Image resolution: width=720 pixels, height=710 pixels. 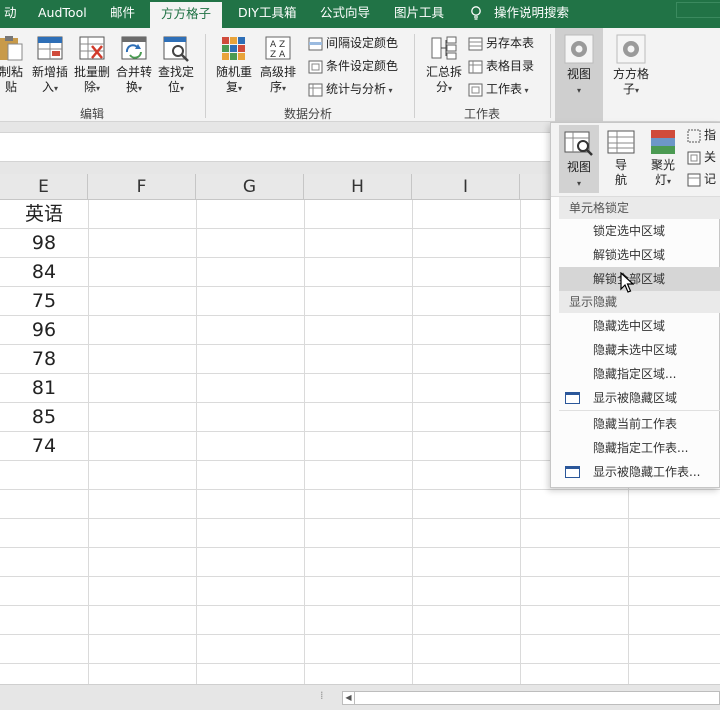 What do you see at coordinates (44, 359) in the screenshot?
I see `cell-e-value: 78` at bounding box center [44, 359].